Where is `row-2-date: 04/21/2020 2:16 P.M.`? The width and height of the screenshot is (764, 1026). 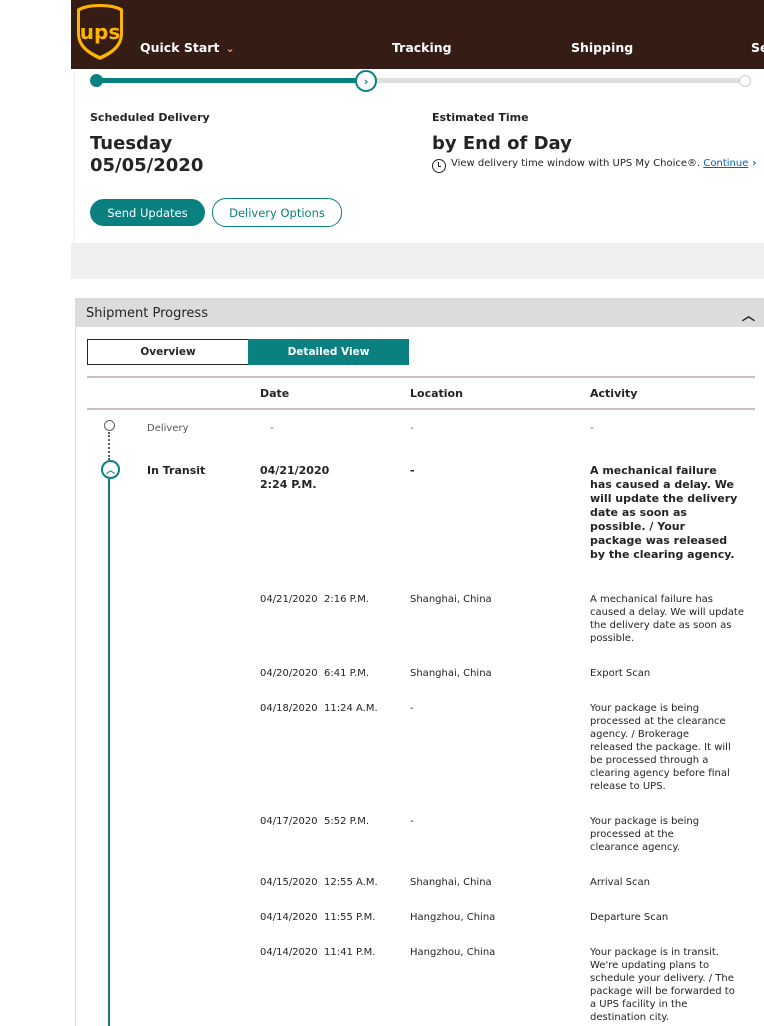
row-2-date: 04/21/2020 2:16 P.M. is located at coordinates (315, 599).